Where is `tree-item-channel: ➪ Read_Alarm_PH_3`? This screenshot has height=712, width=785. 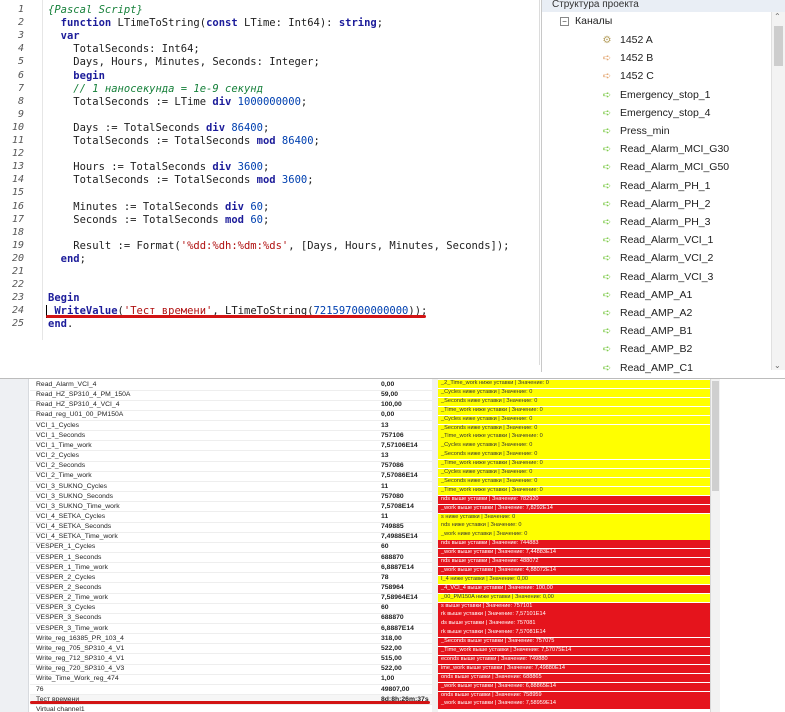 tree-item-channel: ➪ Read_Alarm_PH_3 is located at coordinates (655, 222).